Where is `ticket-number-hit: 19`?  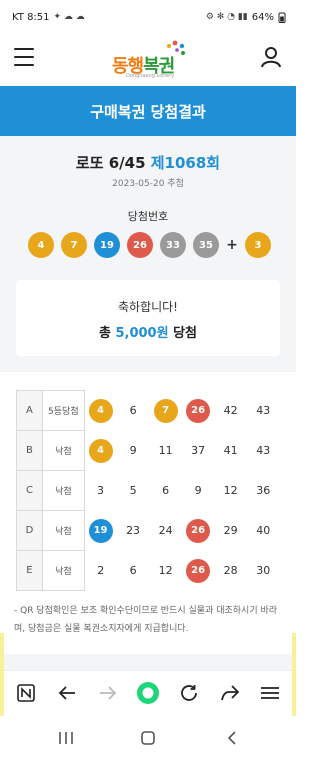
ticket-number-hit: 19 is located at coordinates (100, 530).